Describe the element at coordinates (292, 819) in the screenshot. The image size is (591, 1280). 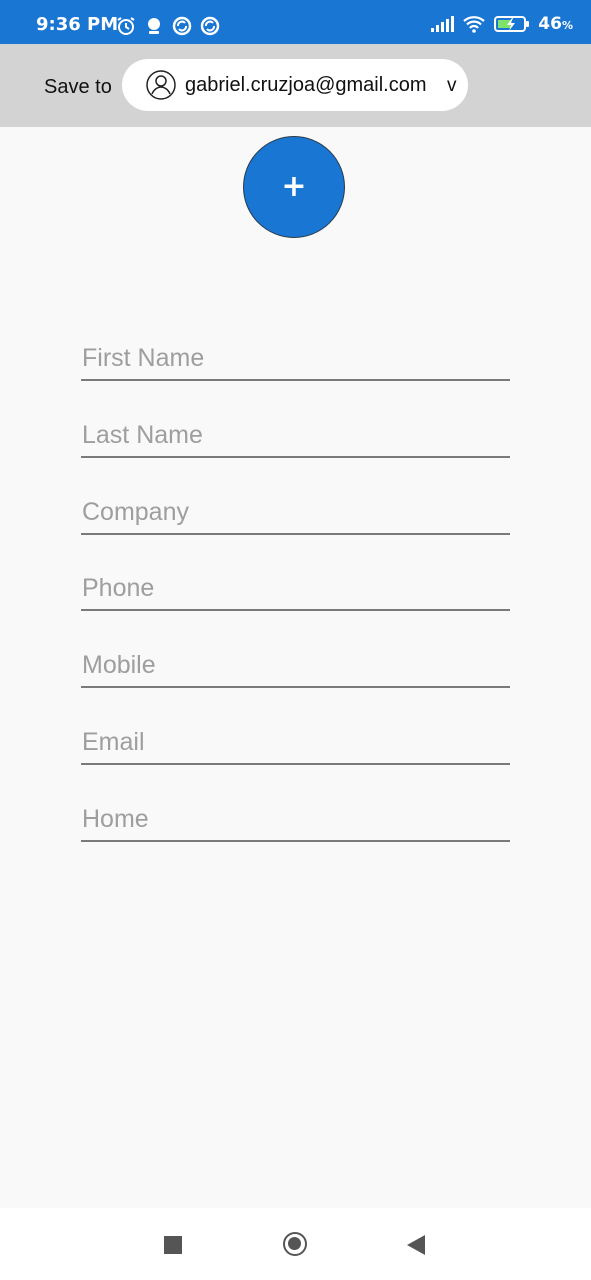
I see `home-input` at that location.